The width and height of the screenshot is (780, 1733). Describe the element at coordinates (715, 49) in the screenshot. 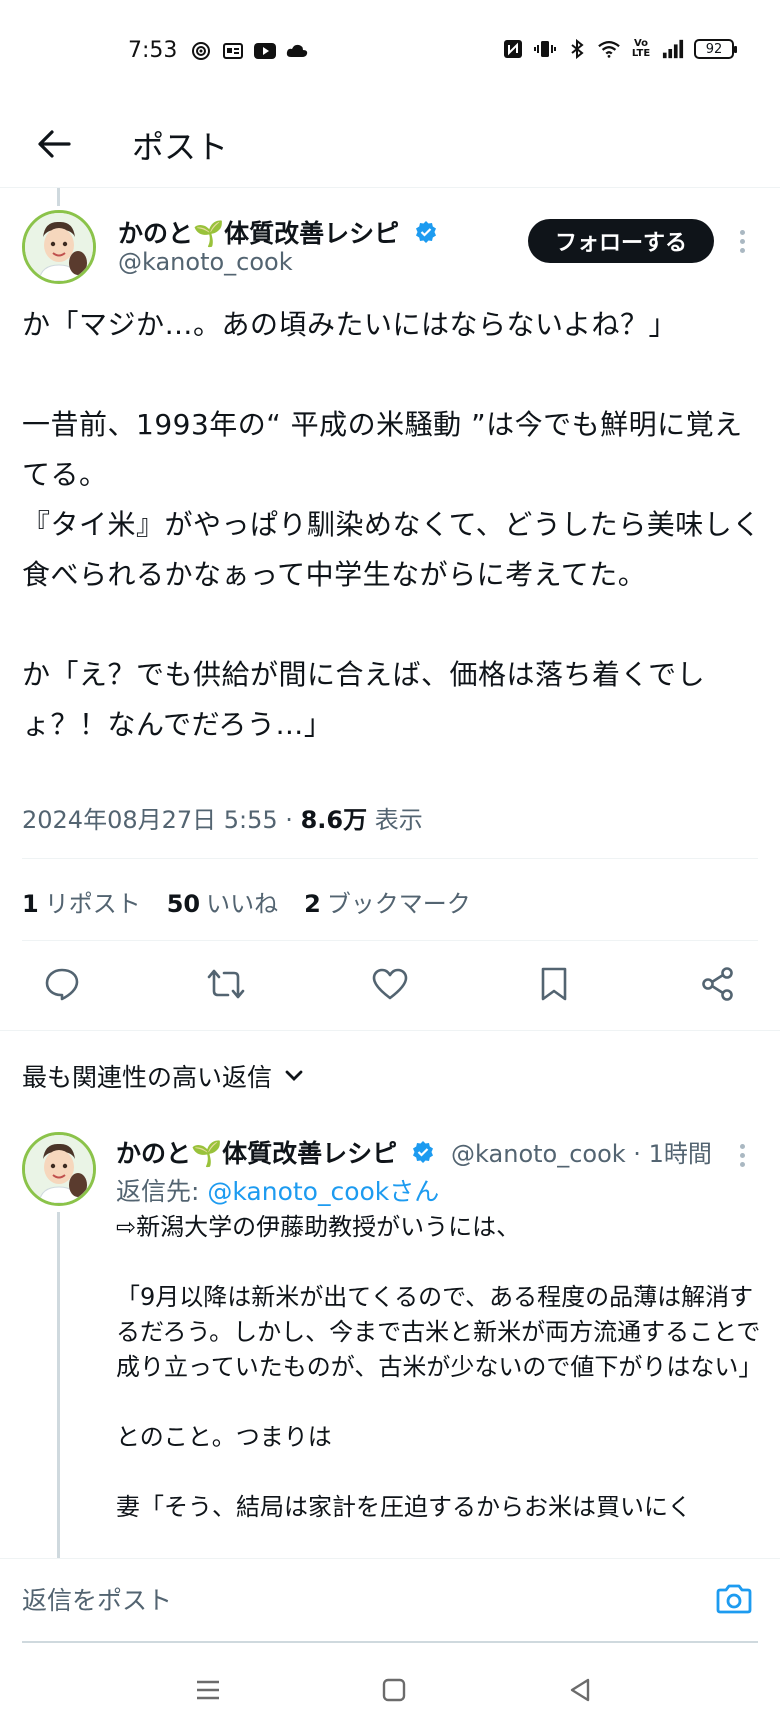

I see `battery-indicator: 92` at that location.